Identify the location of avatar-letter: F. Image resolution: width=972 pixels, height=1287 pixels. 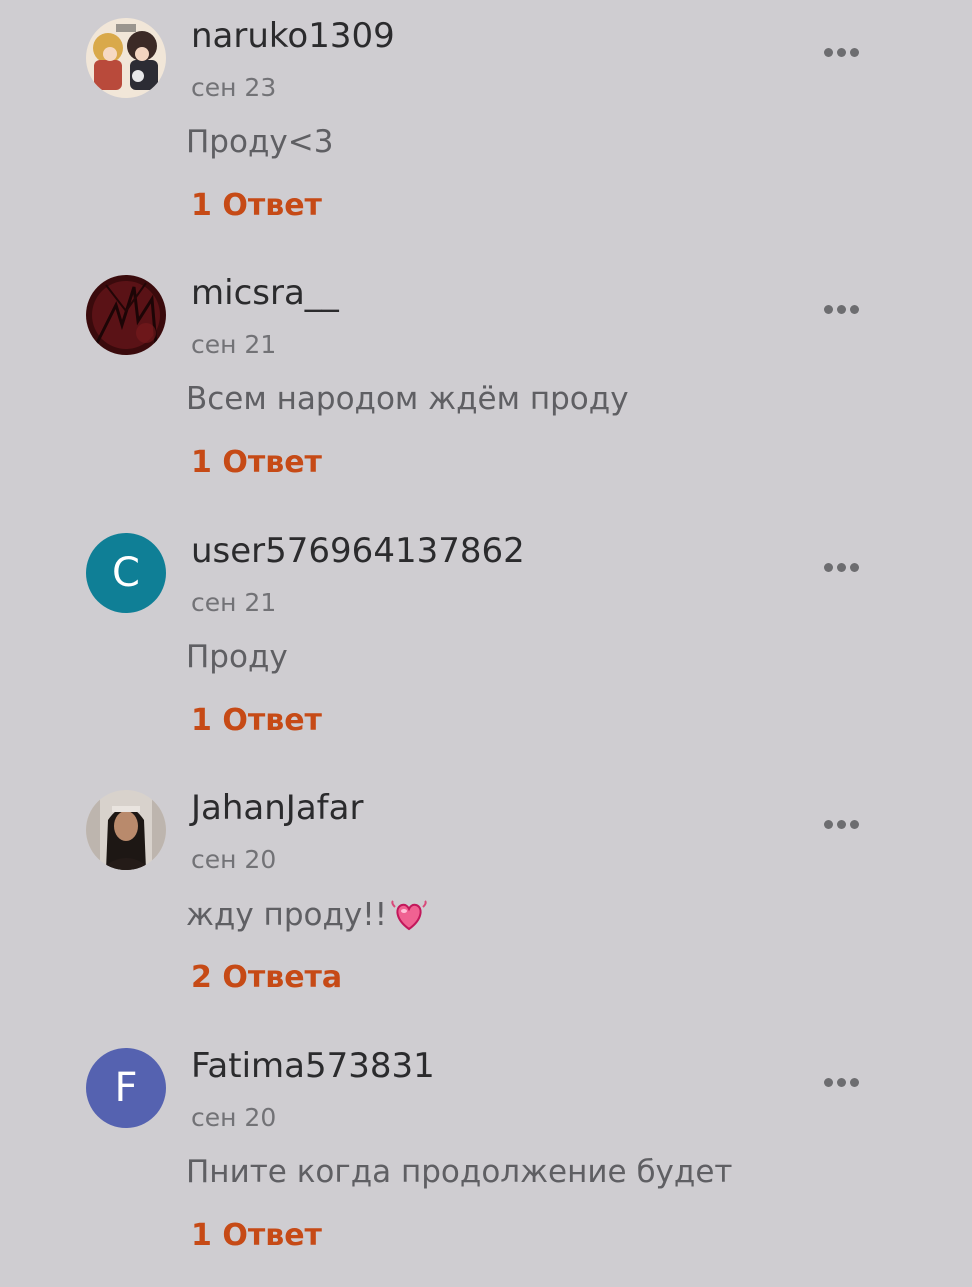
(126, 1088).